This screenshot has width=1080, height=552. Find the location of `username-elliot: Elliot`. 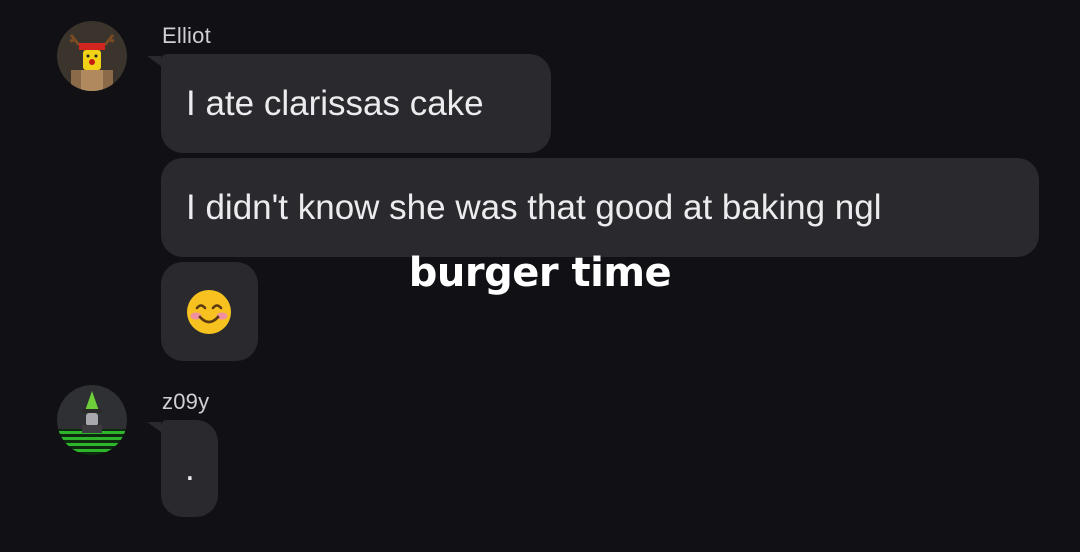

username-elliot: Elliot is located at coordinates (186, 36).